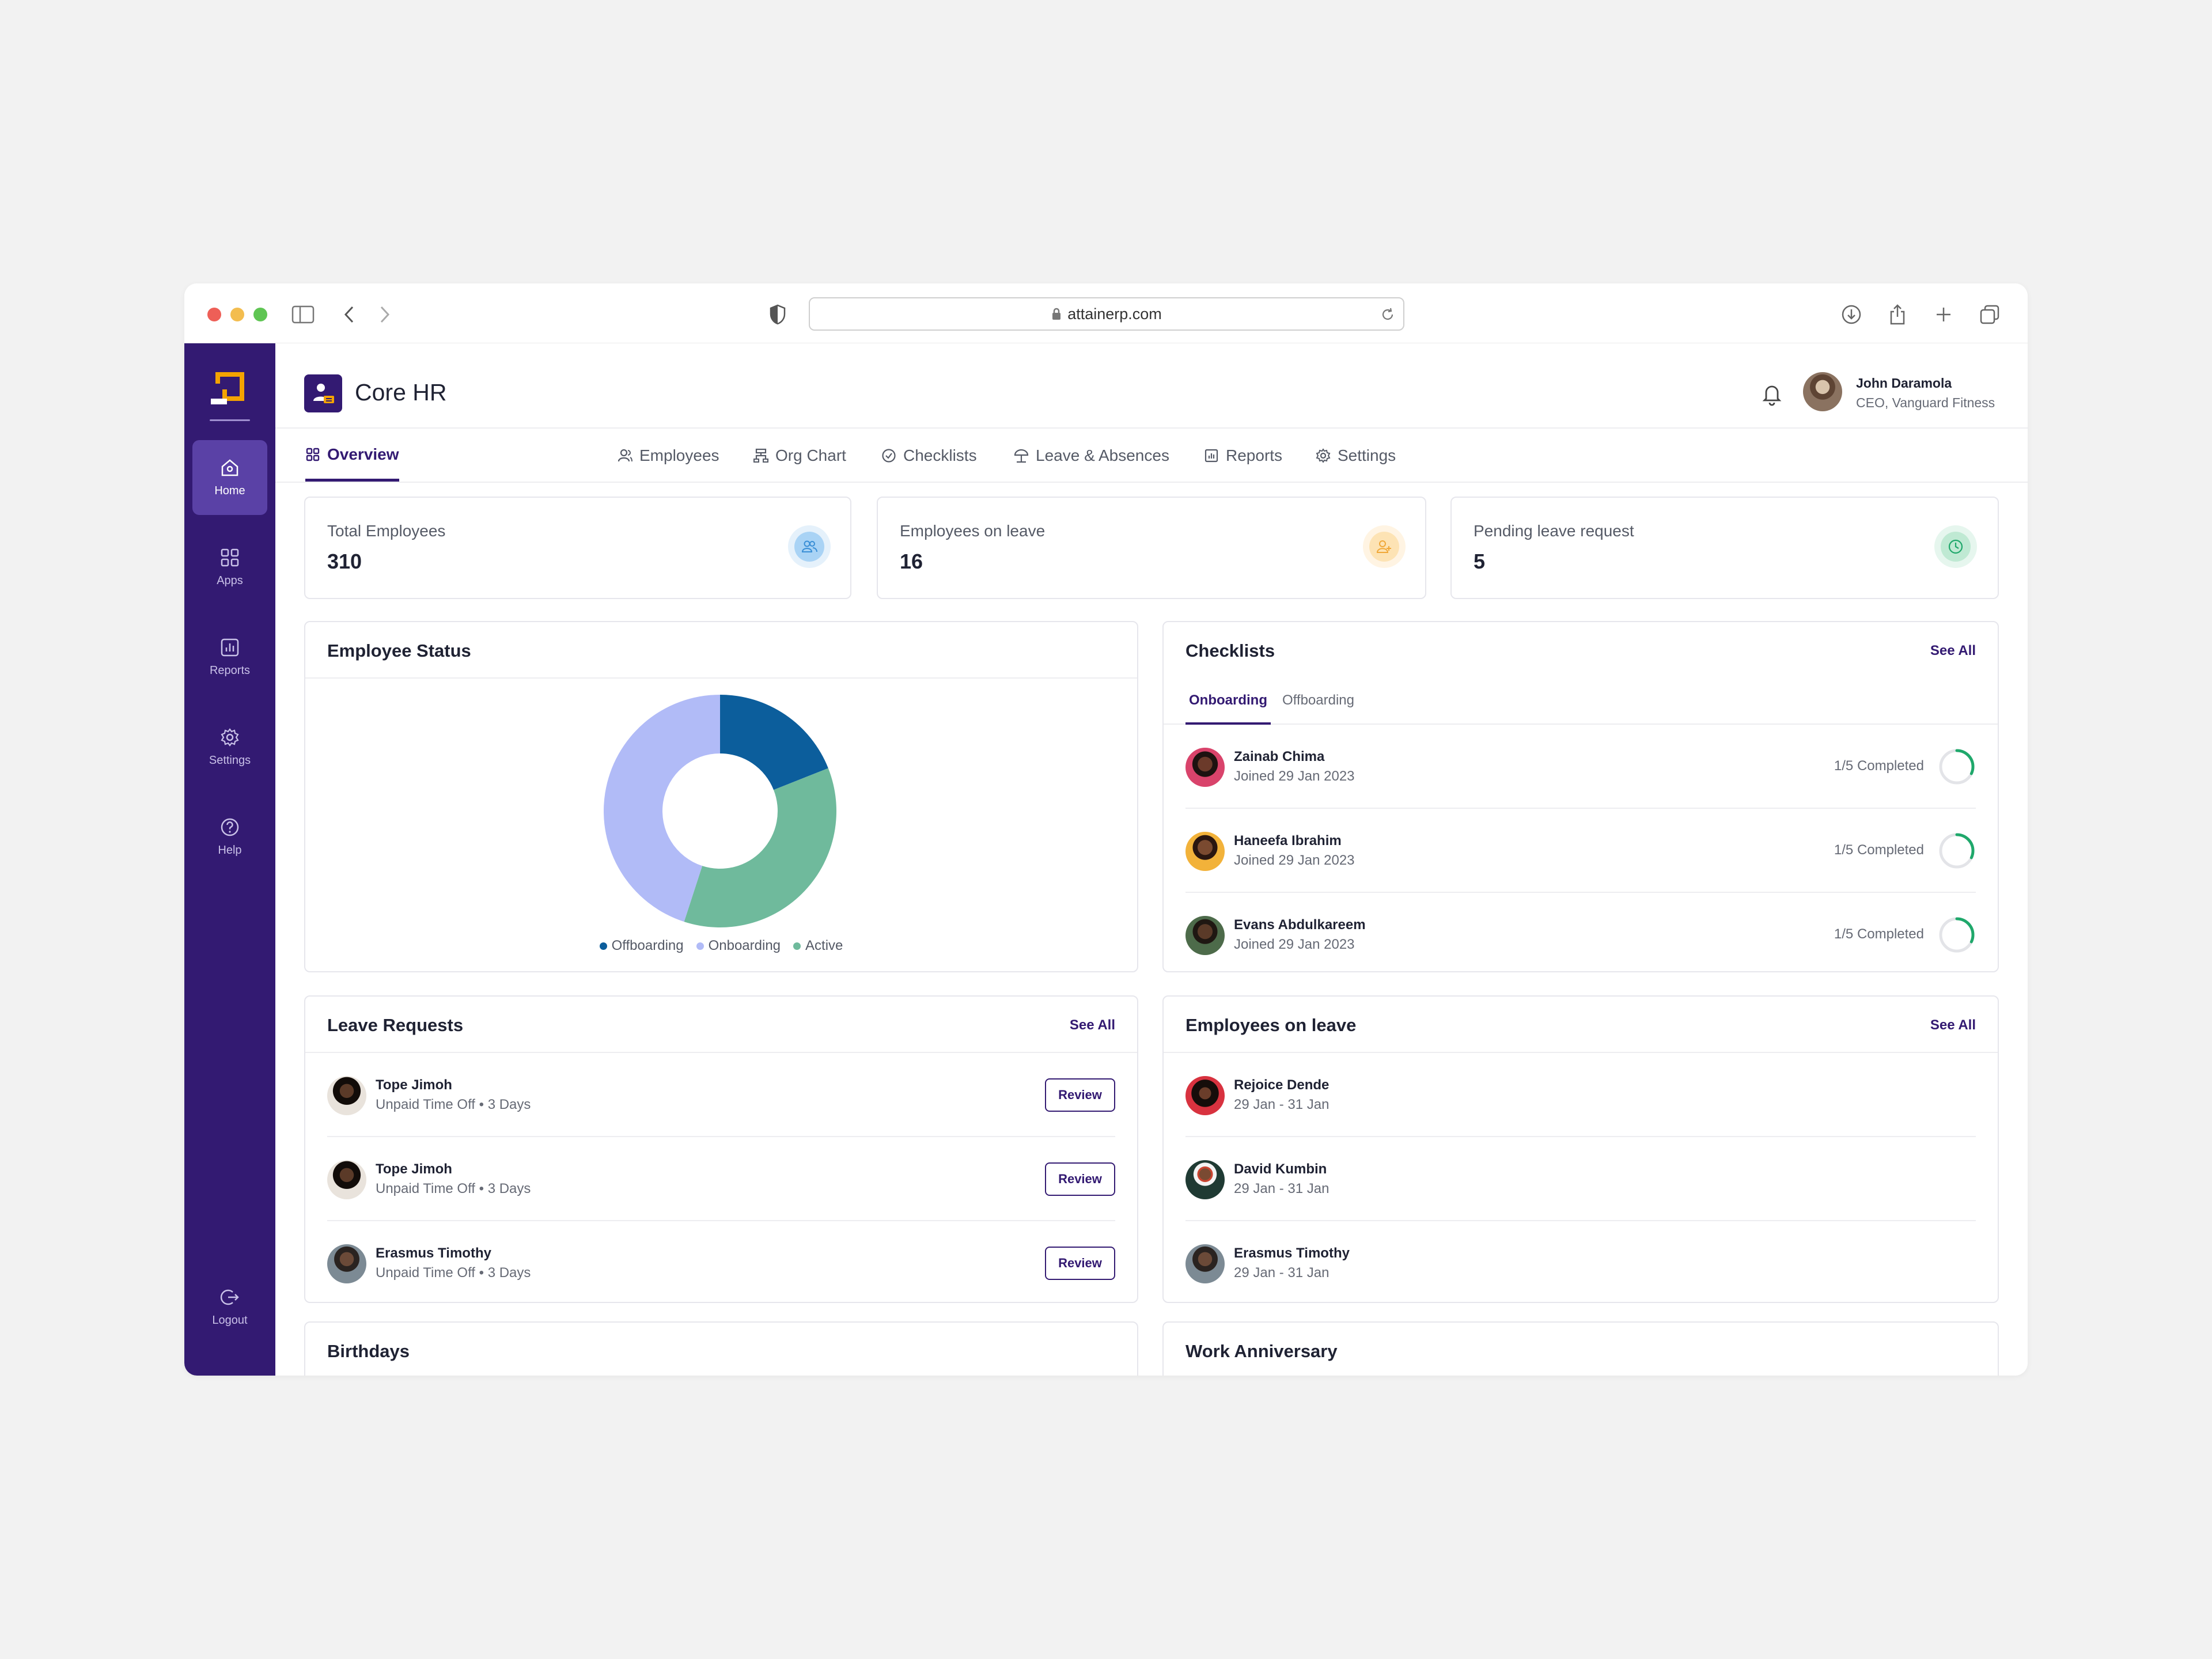 The width and height of the screenshot is (2212, 1659). What do you see at coordinates (230, 420) in the screenshot?
I see `sidebar-divider` at bounding box center [230, 420].